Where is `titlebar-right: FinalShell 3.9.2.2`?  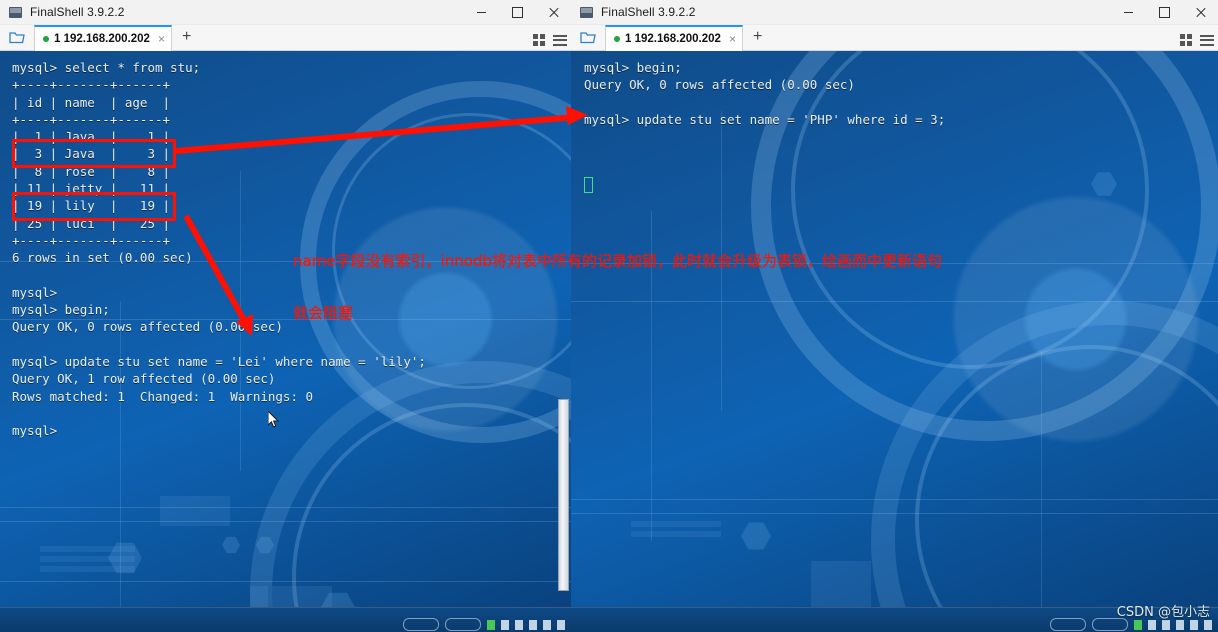 titlebar-right: FinalShell 3.9.2.2 is located at coordinates (894, 12).